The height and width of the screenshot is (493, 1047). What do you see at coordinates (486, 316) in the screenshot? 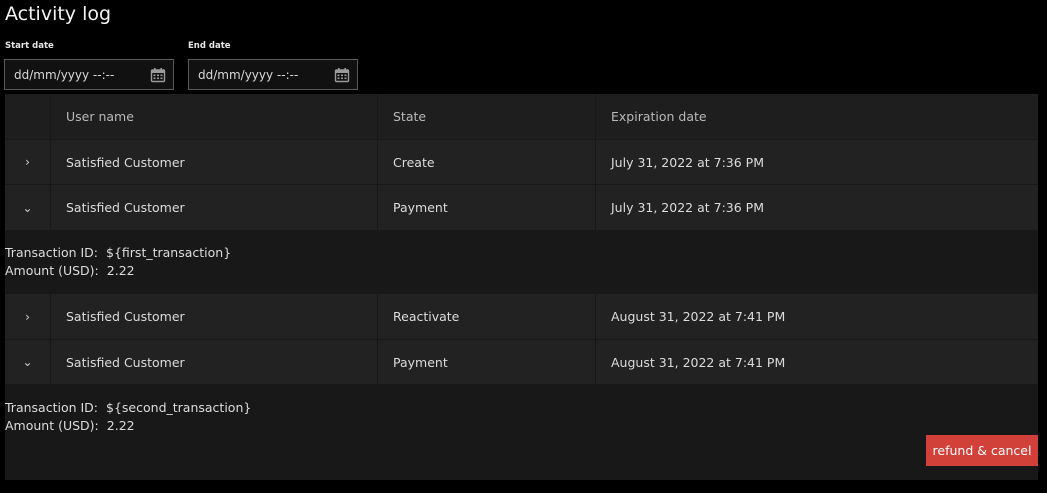
I see `state-cell: Reactivate` at bounding box center [486, 316].